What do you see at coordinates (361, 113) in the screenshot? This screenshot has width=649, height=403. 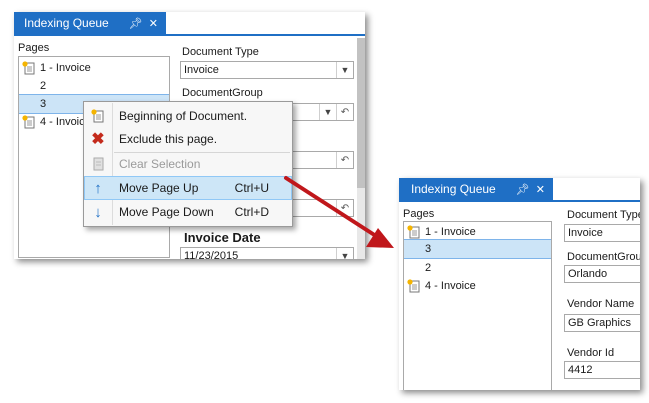 I see `scrollbar-thumb` at bounding box center [361, 113].